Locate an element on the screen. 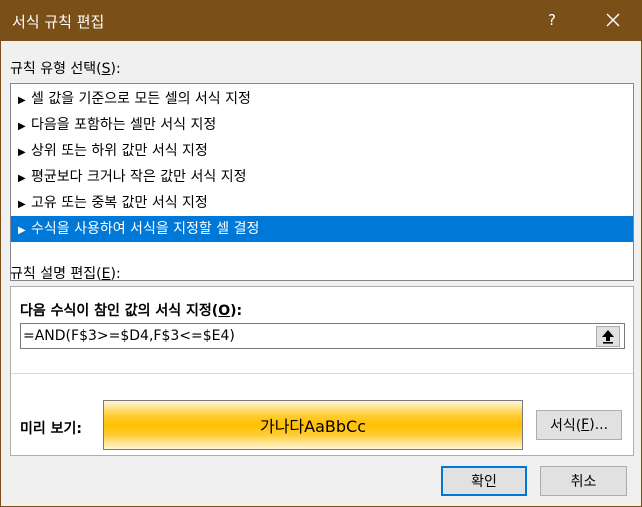 Image resolution: width=642 pixels, height=507 pixels. window-title: 서식 규칙 편집 is located at coordinates (58, 22).